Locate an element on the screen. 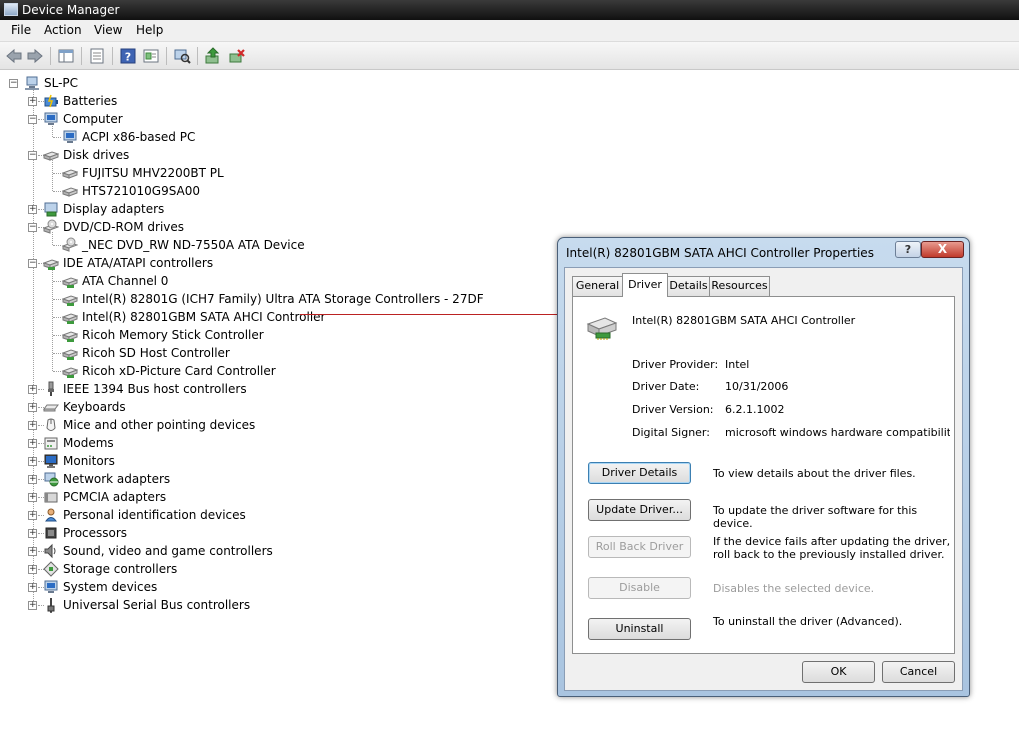 The image size is (1019, 740). tree-item: + Display adapters is located at coordinates (350, 209).